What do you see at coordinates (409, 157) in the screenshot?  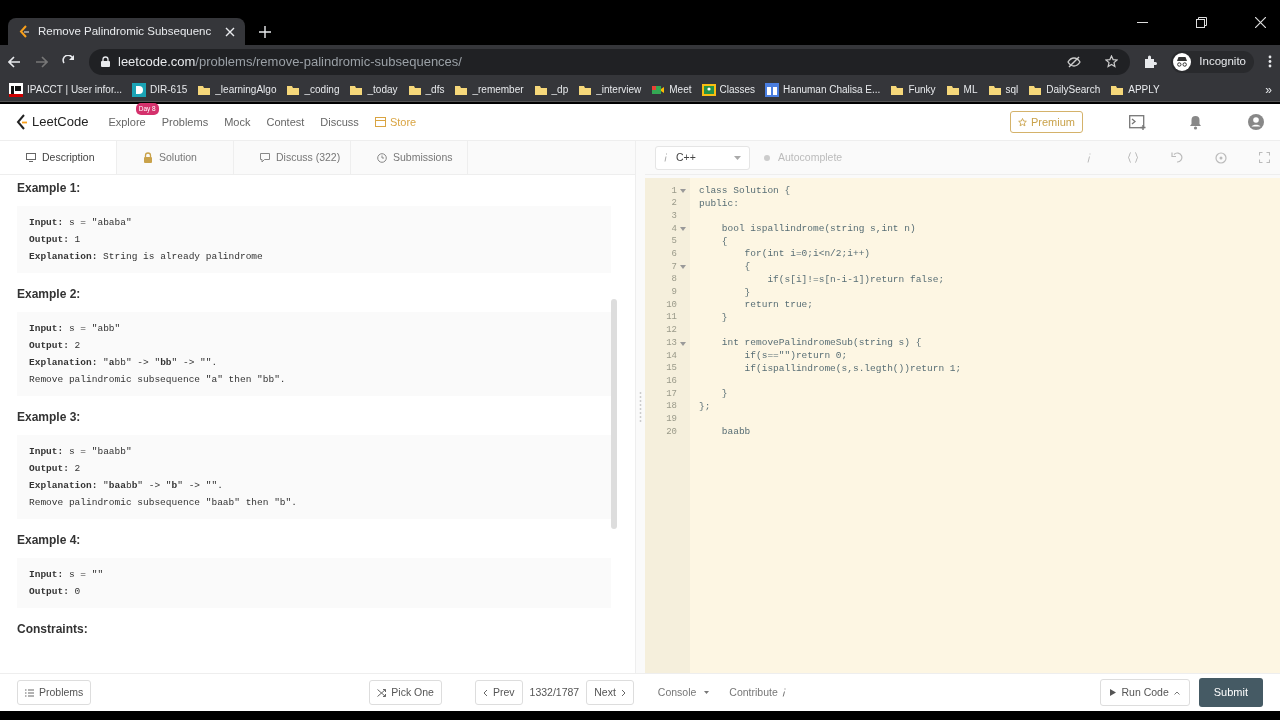 I see `pane-tab: Submissions` at bounding box center [409, 157].